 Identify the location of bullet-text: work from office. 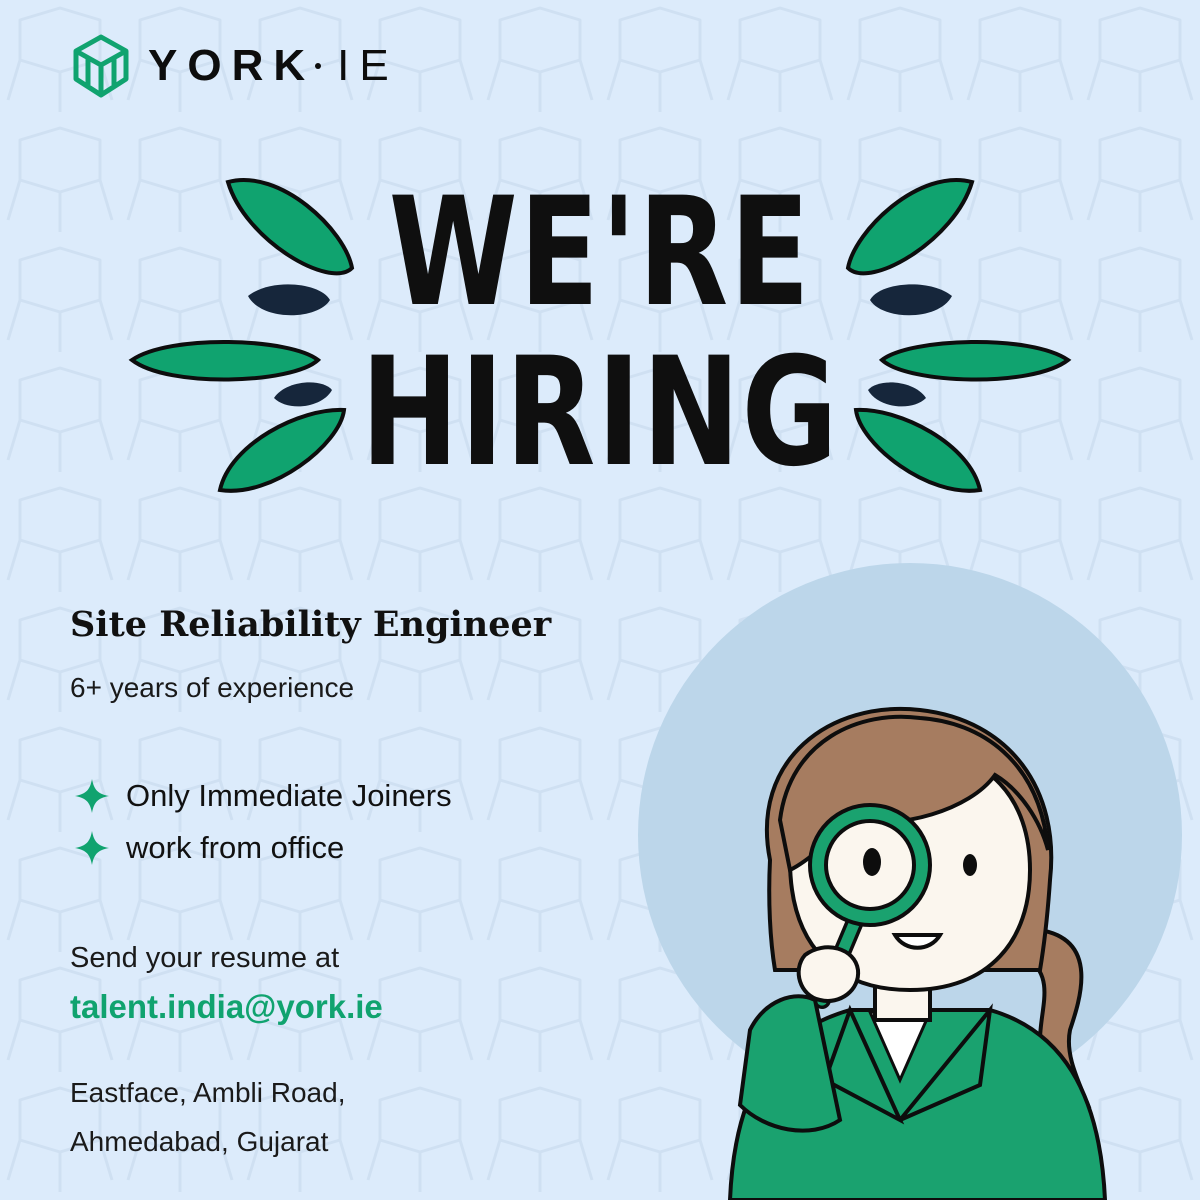
(235, 847).